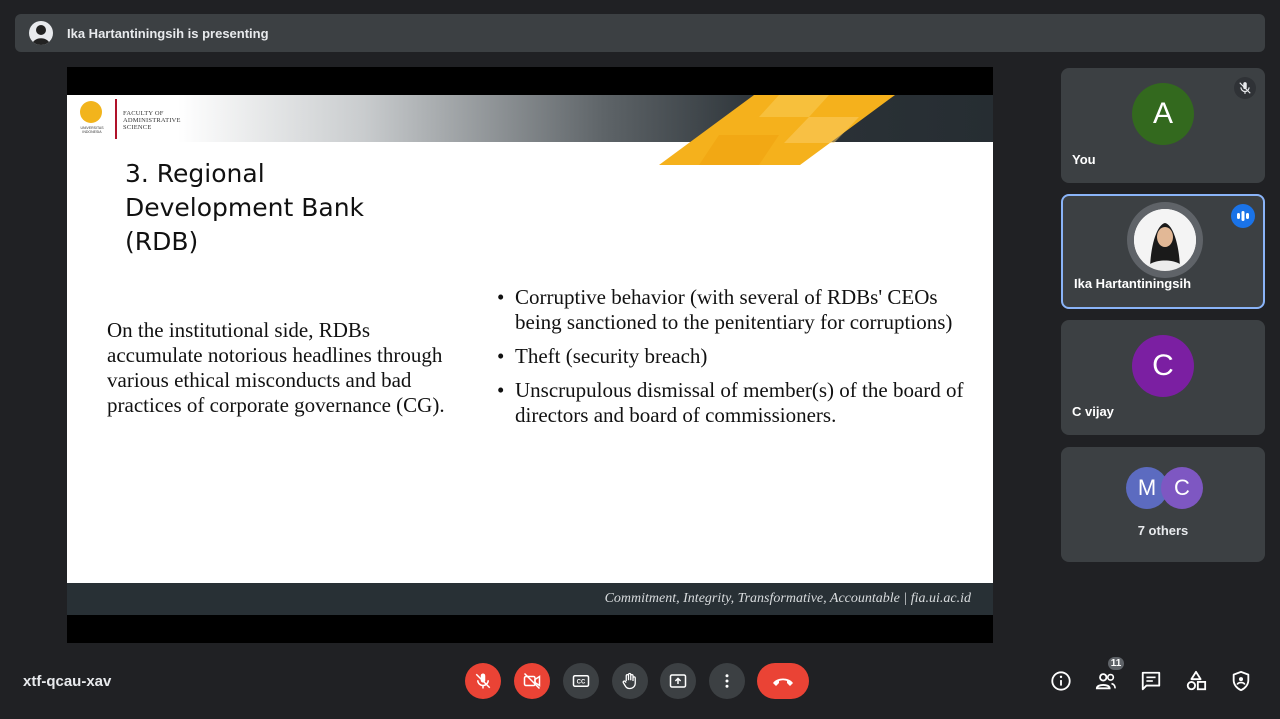 Image resolution: width=1280 pixels, height=719 pixels. I want to click on slide-title: 3. Regional Development Bank (RDB), so click(275, 208).